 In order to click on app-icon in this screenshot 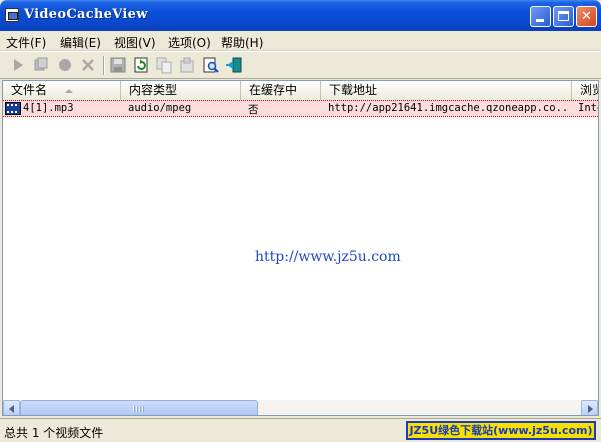, I will do `click(12, 15)`.